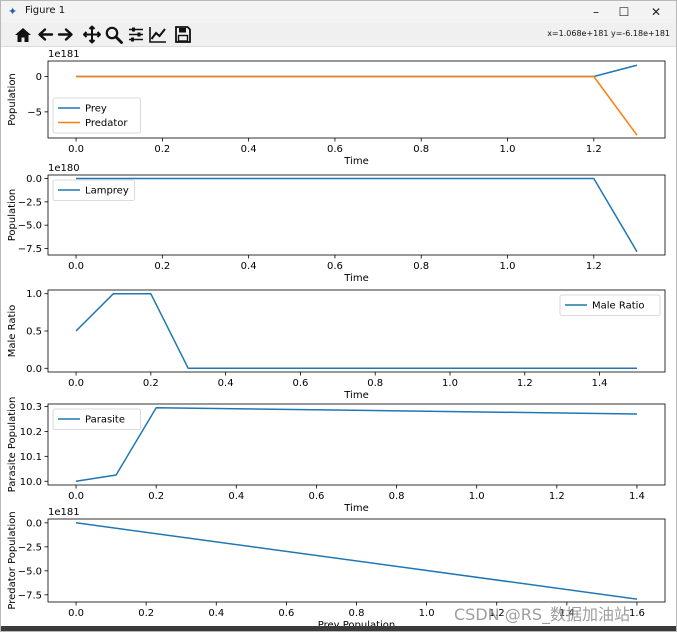 This screenshot has width=677, height=632. I want to click on subplot-1-legend-entry: Prey, so click(96, 109).